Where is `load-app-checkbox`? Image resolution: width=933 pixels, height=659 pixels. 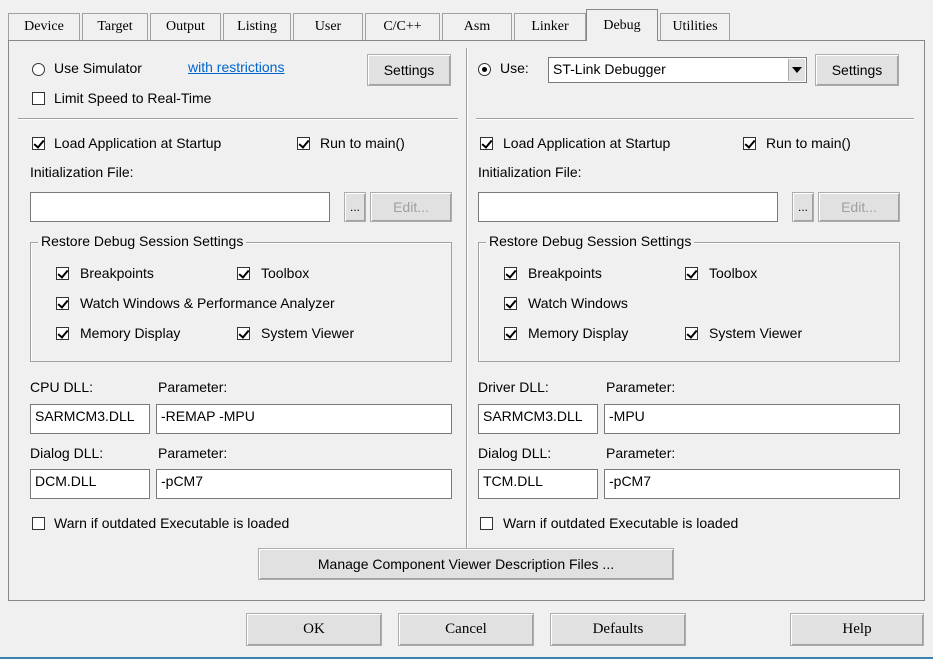
load-app-checkbox is located at coordinates (38, 143).